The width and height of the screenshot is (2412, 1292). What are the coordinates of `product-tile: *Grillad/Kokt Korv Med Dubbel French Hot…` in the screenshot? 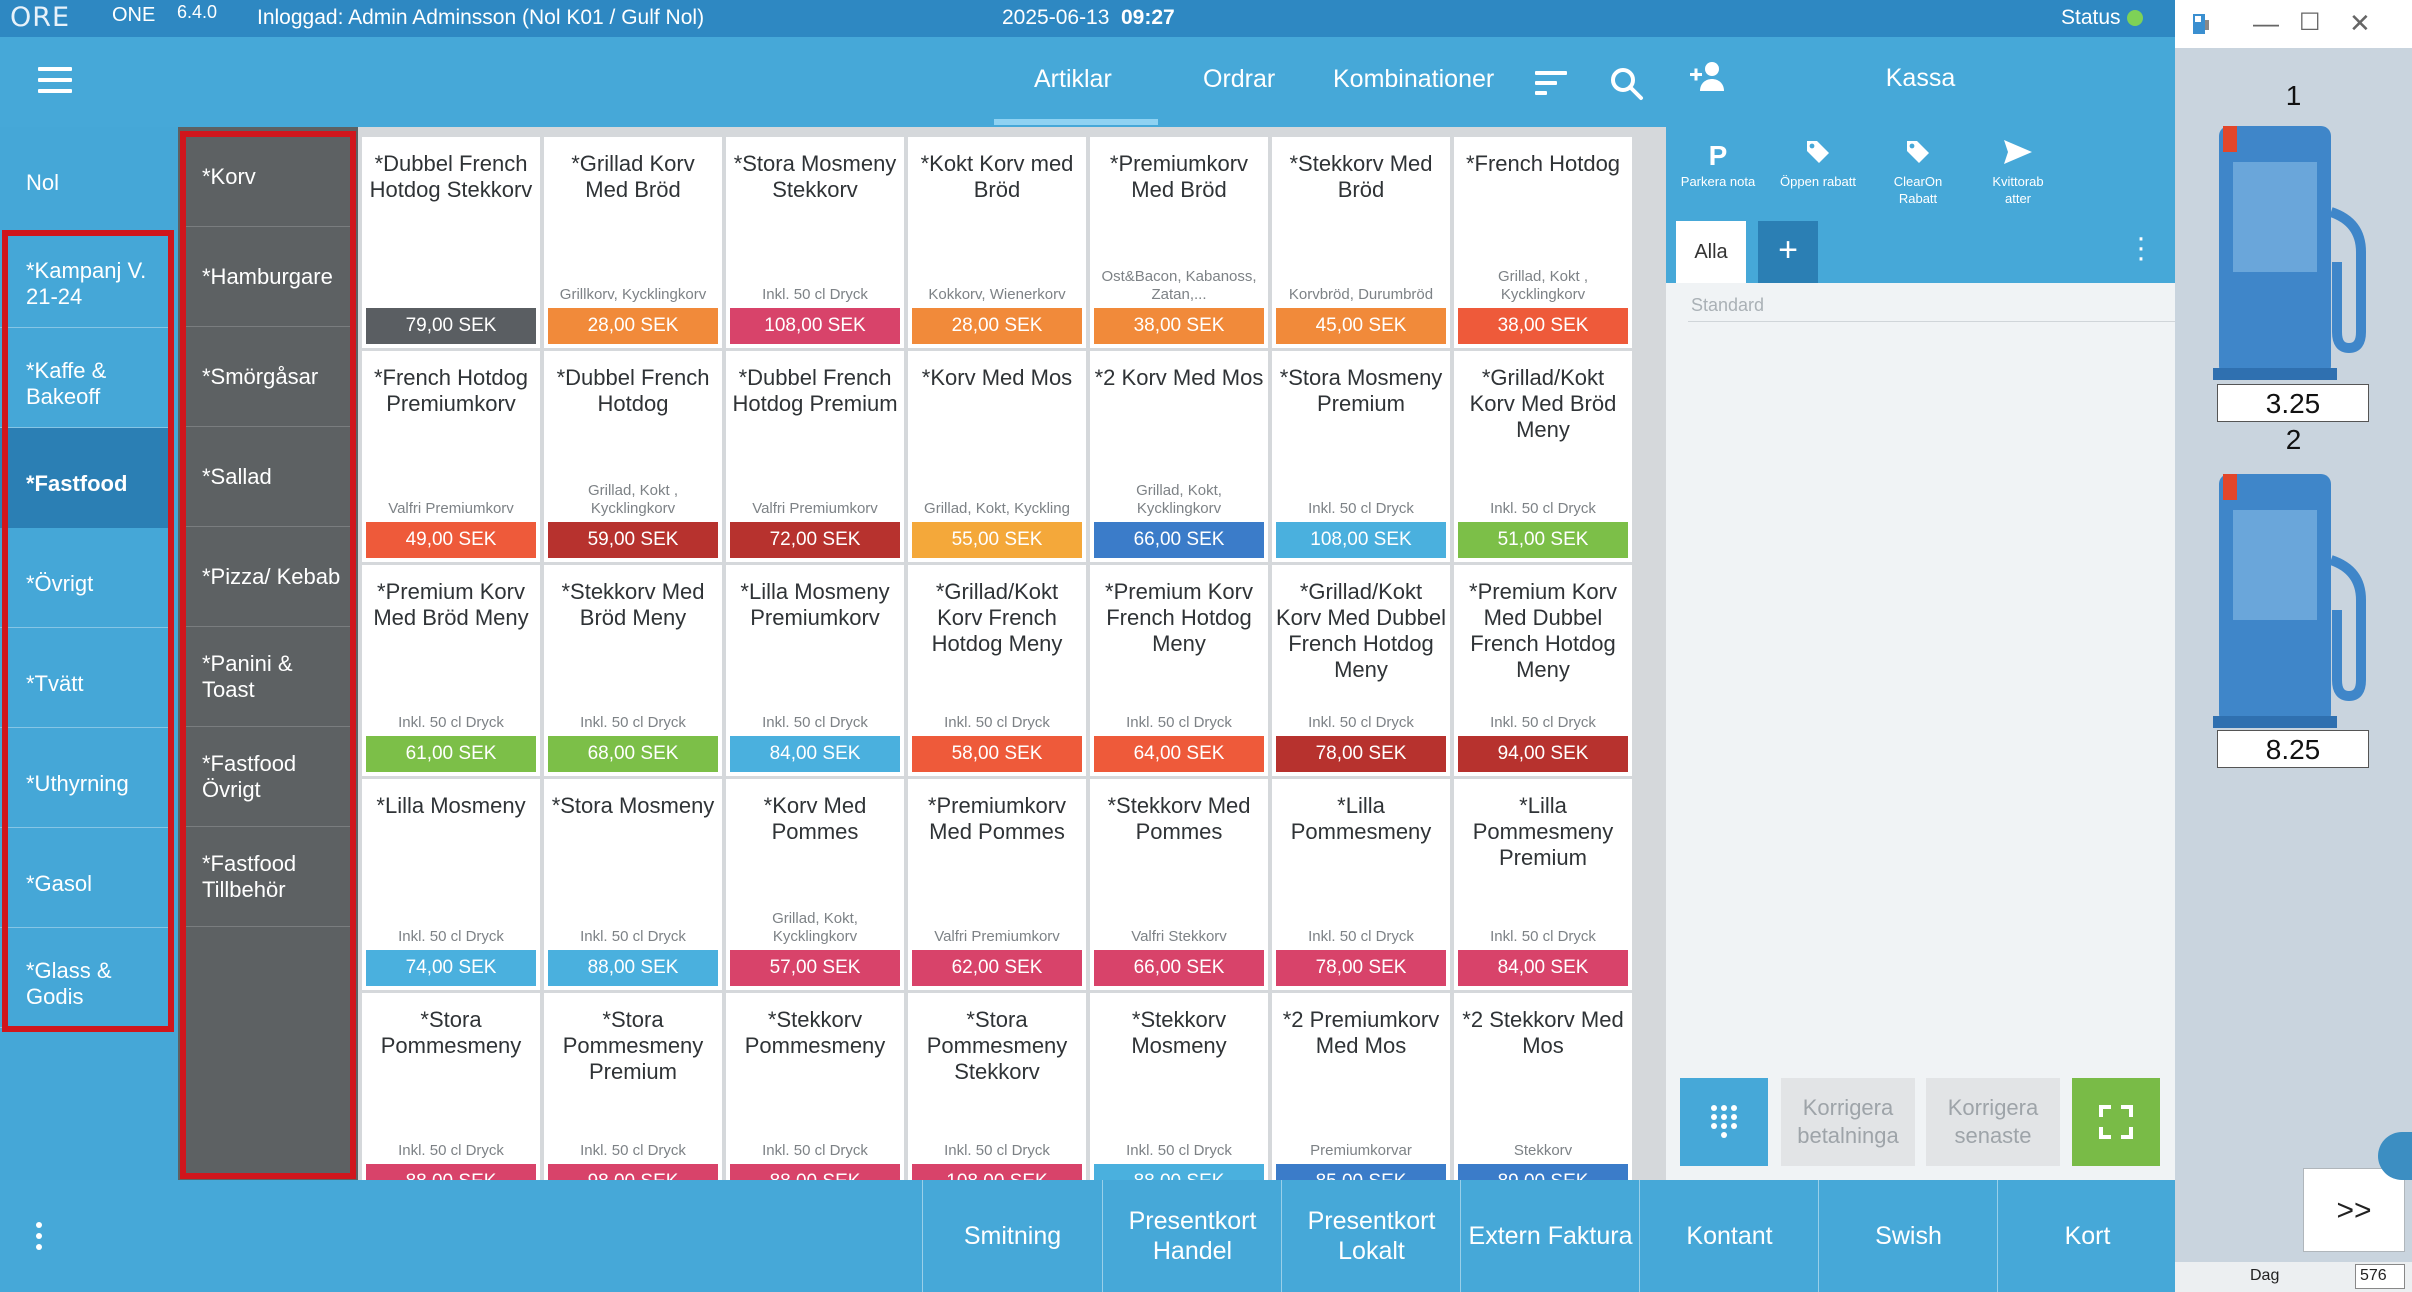 It's located at (1361, 670).